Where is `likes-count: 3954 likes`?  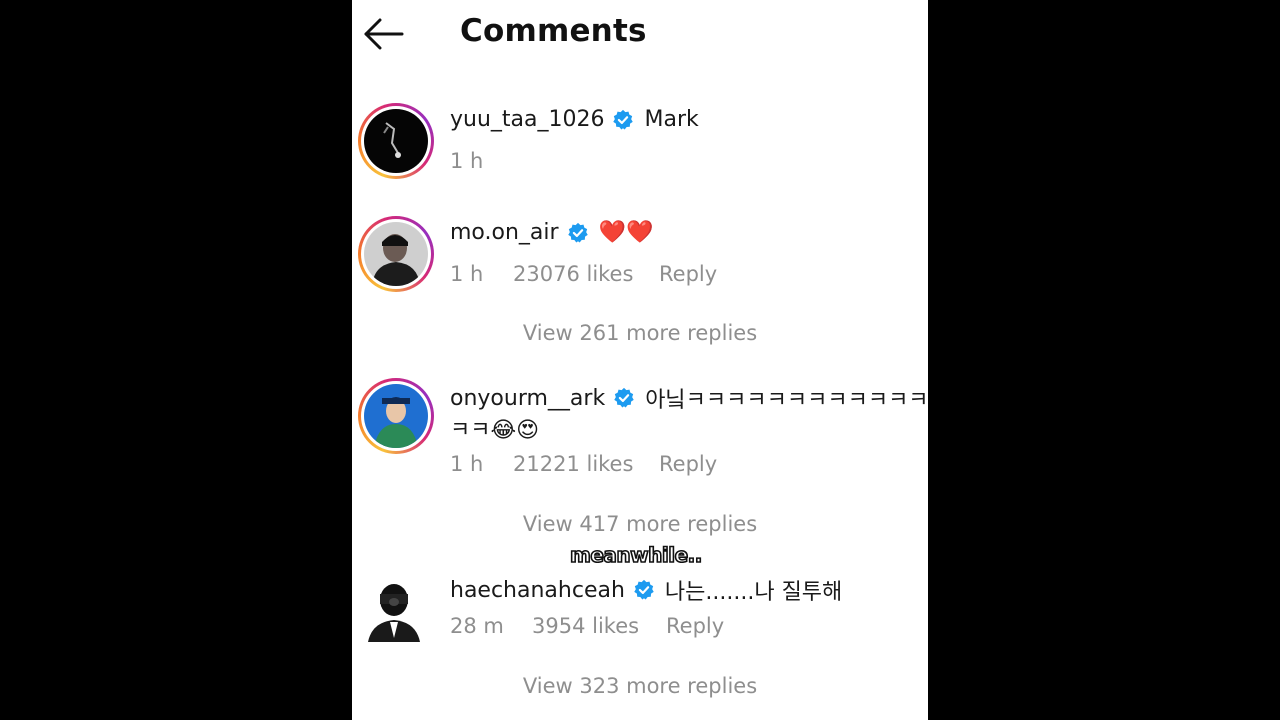 likes-count: 3954 likes is located at coordinates (585, 626).